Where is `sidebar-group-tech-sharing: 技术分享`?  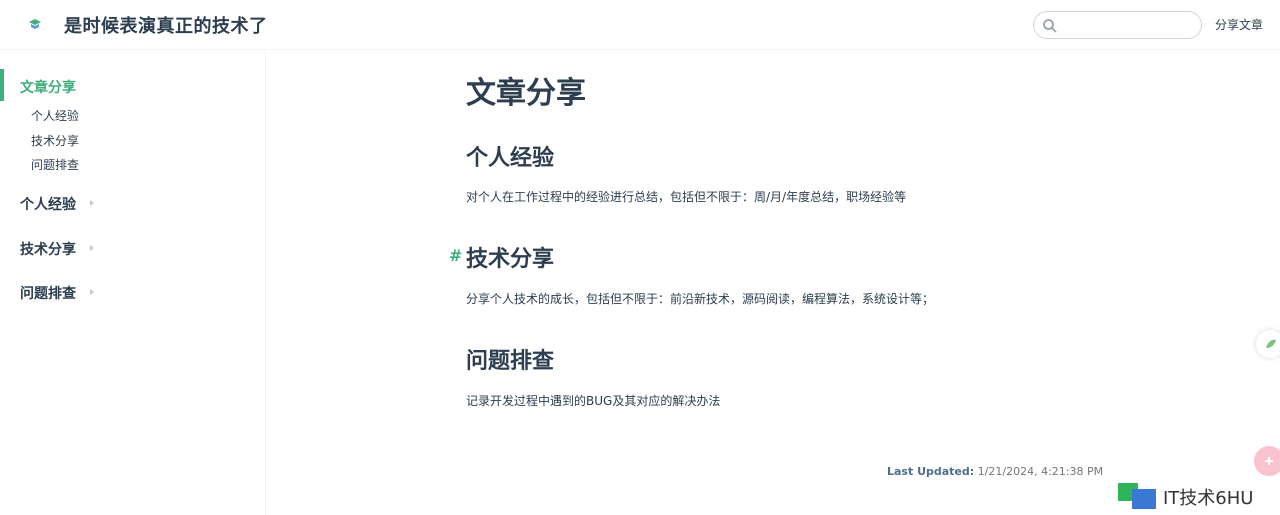
sidebar-group-tech-sharing: 技术分享 is located at coordinates (48, 249).